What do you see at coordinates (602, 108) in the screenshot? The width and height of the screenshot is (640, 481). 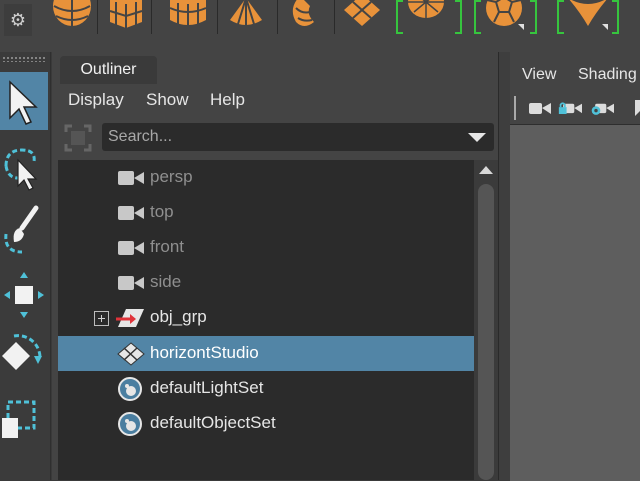 I see `camera-settings-icon` at bounding box center [602, 108].